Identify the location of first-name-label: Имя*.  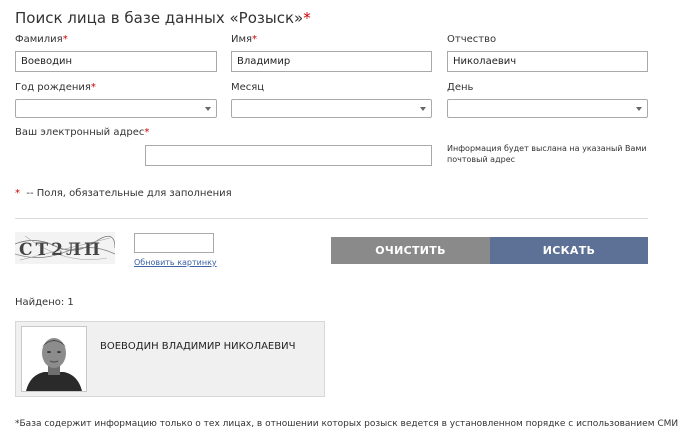
(244, 39).